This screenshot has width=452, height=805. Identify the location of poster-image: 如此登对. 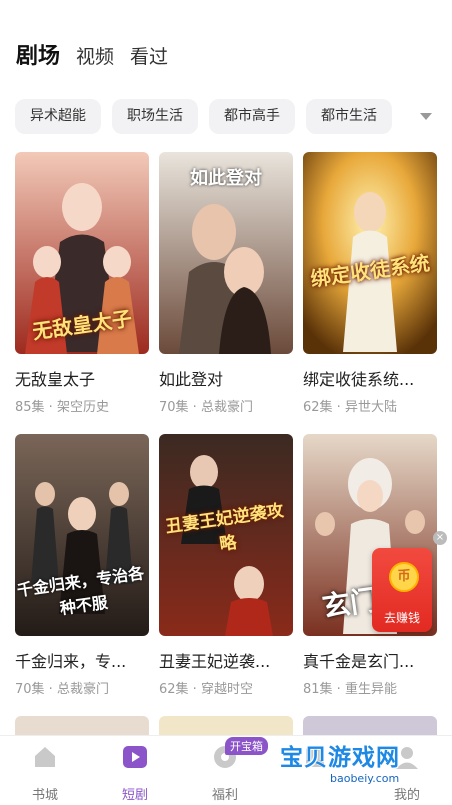
(226, 253).